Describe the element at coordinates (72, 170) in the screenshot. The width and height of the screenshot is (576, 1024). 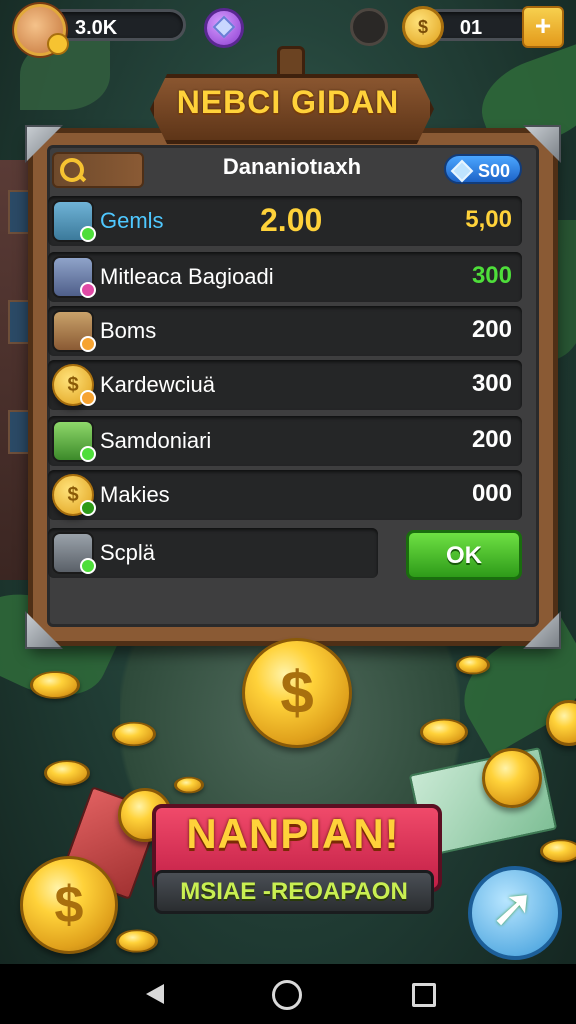
I see `search-icon` at that location.